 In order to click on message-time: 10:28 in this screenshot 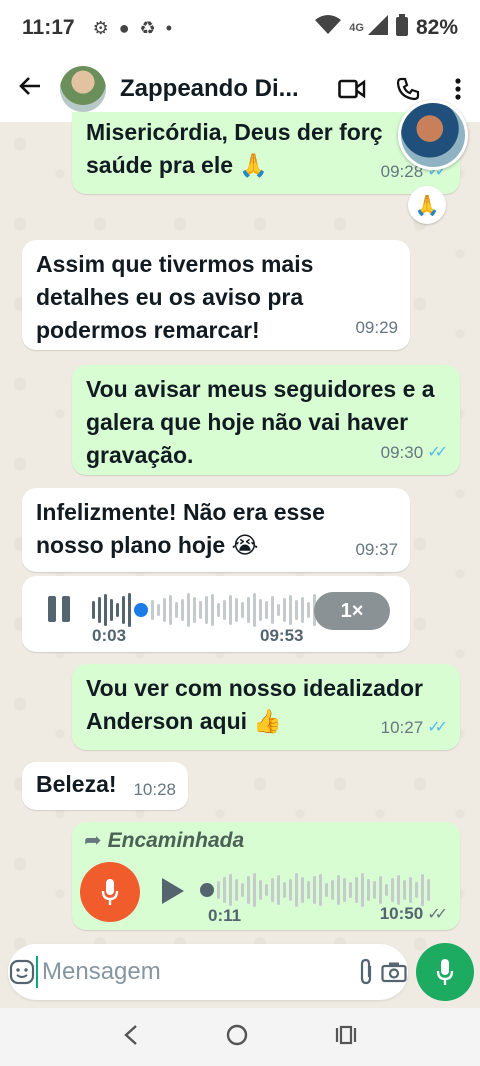, I will do `click(154, 789)`.